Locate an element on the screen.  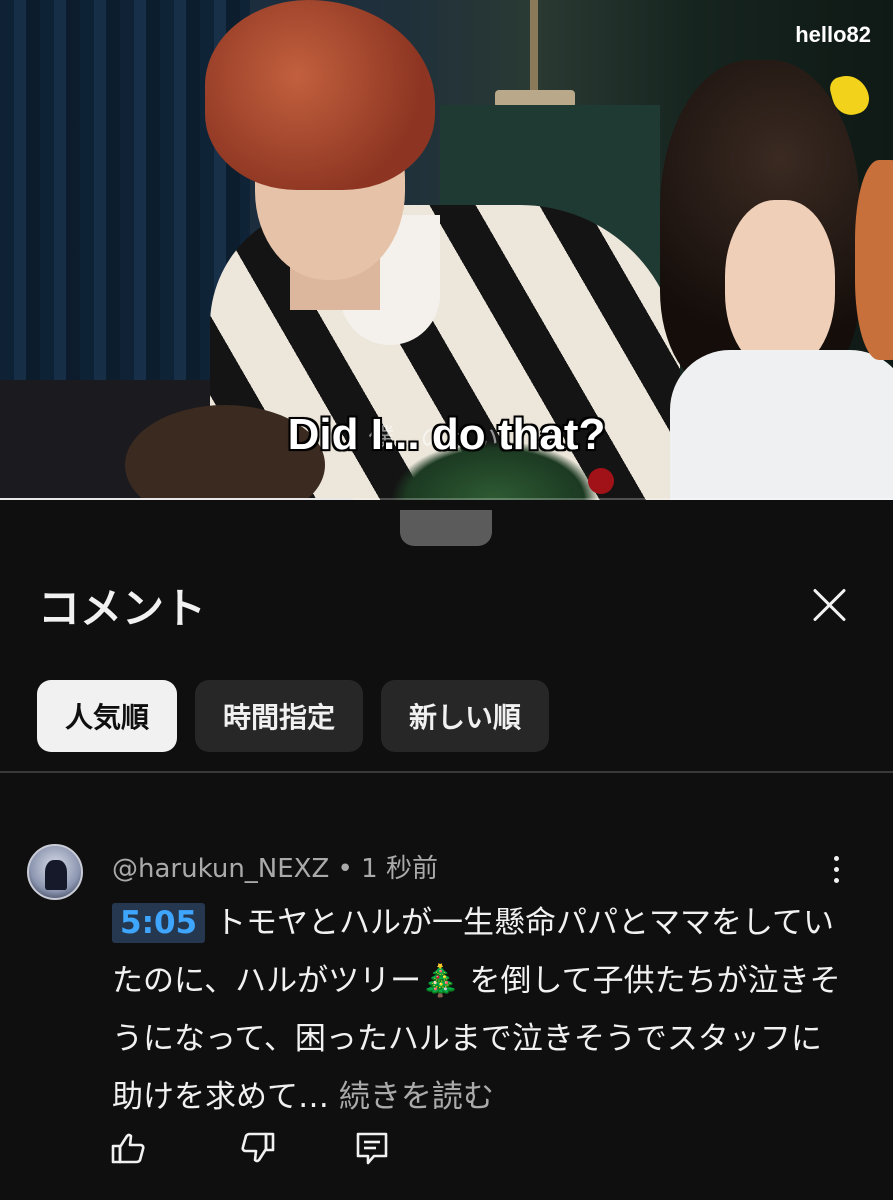
video-person-edge is located at coordinates (874, 260).